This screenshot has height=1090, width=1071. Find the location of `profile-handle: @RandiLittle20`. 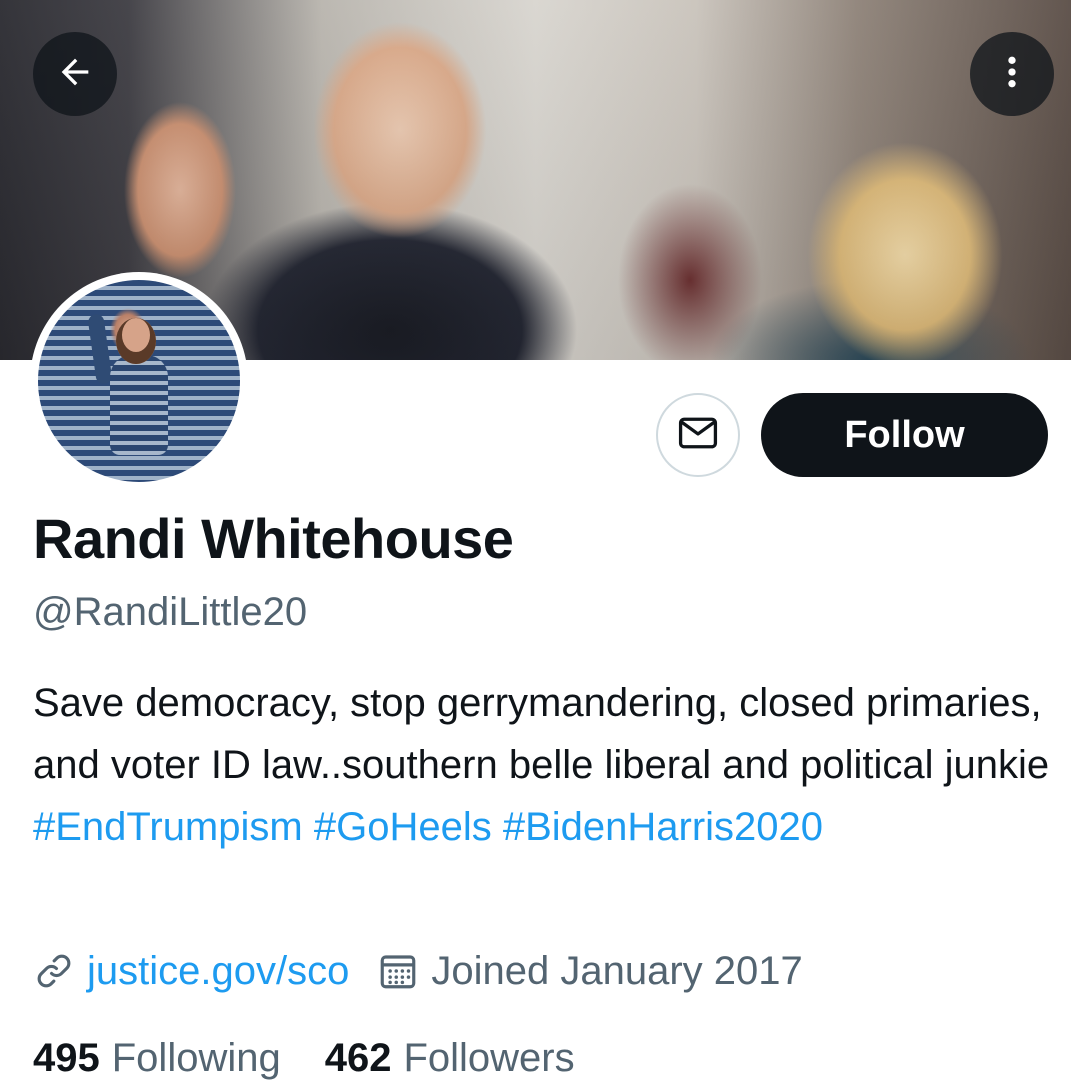

profile-handle: @RandiLittle20 is located at coordinates (170, 612).